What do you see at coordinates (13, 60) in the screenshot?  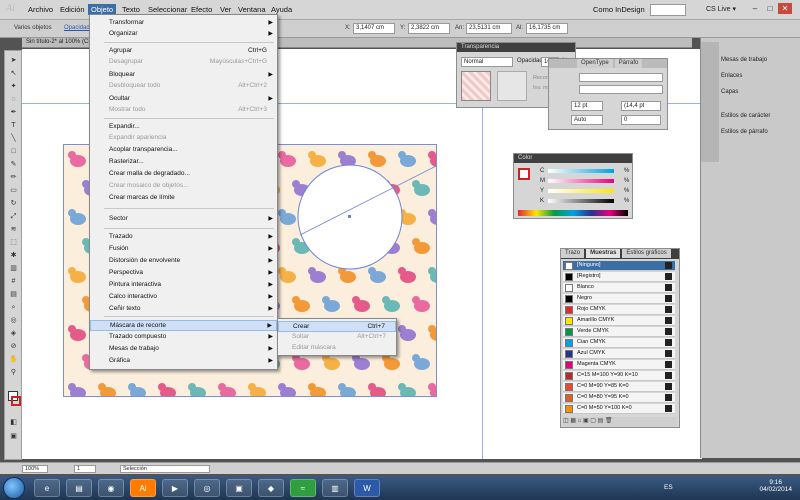 I see `selection-tool-icon: ➤` at bounding box center [13, 60].